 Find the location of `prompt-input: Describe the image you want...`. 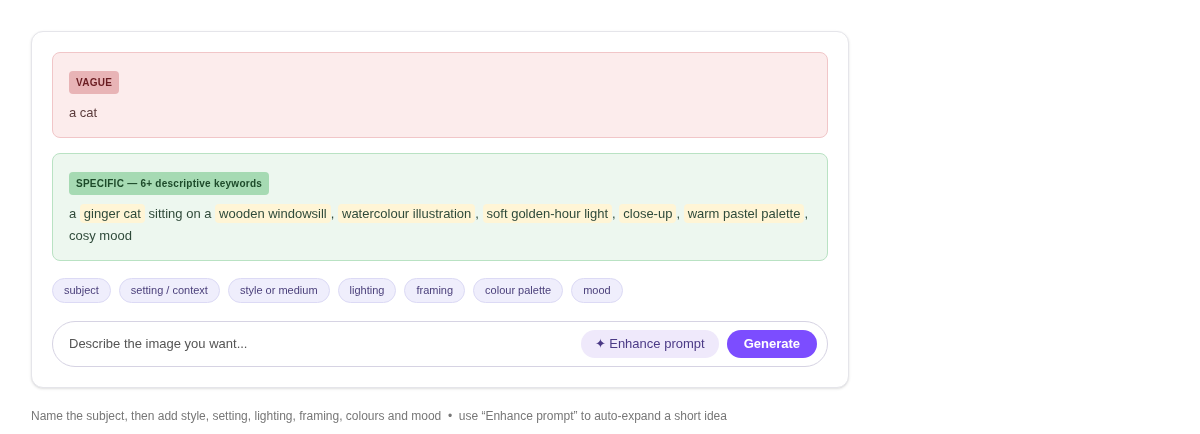

prompt-input: Describe the image you want... is located at coordinates (321, 344).